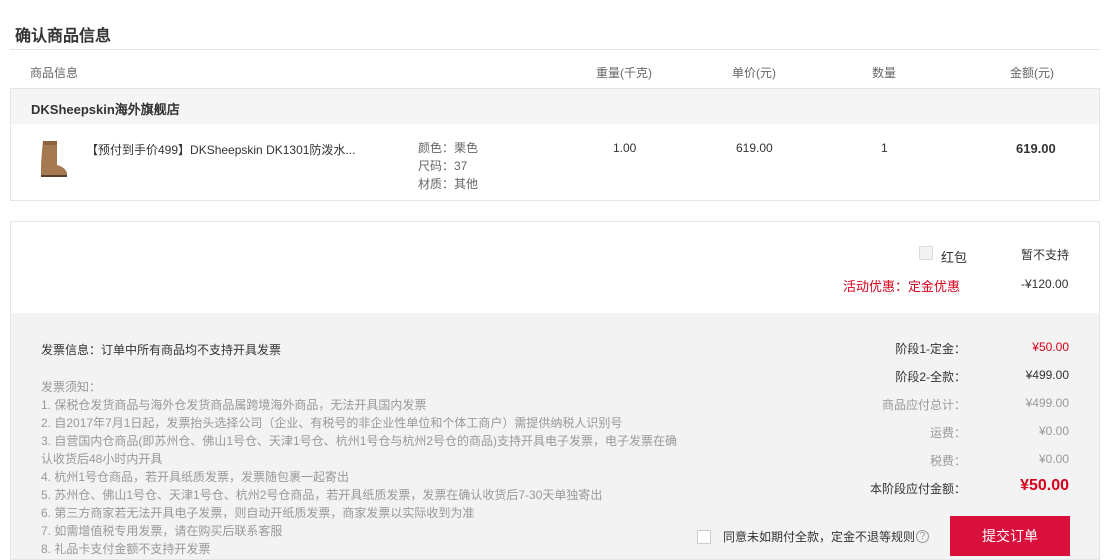 The width and height of the screenshot is (1114, 560). Describe the element at coordinates (448, 184) in the screenshot. I see `product-attr-material: 材质：其他` at that location.